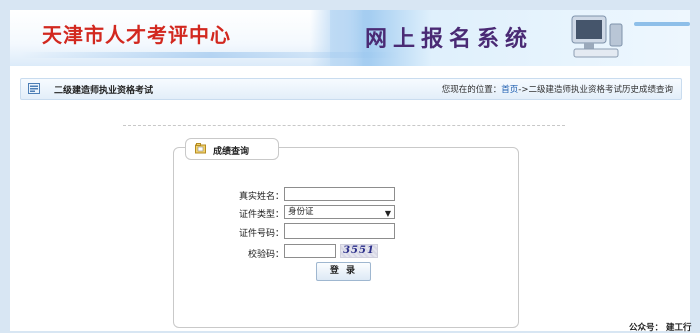 The height and width of the screenshot is (333, 700). I want to click on cert-type-value: 身份证, so click(301, 212).